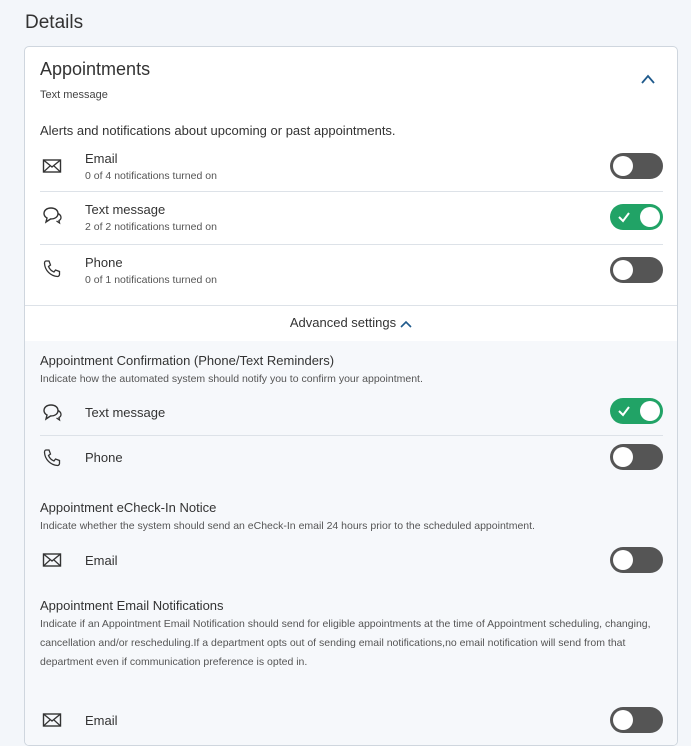  What do you see at coordinates (351, 413) in the screenshot?
I see `option-row-text-message: Text message` at bounding box center [351, 413].